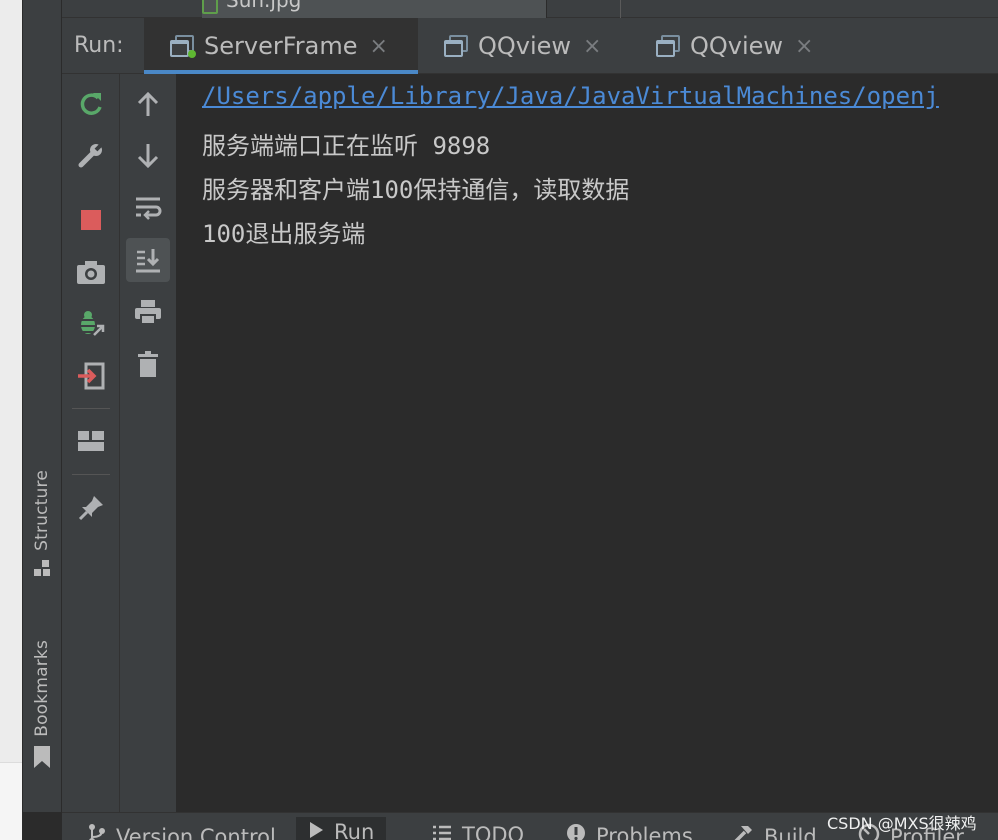 This screenshot has width=998, height=840. What do you see at coordinates (284, 234) in the screenshot?
I see `console-line: 100退出服务端` at bounding box center [284, 234].